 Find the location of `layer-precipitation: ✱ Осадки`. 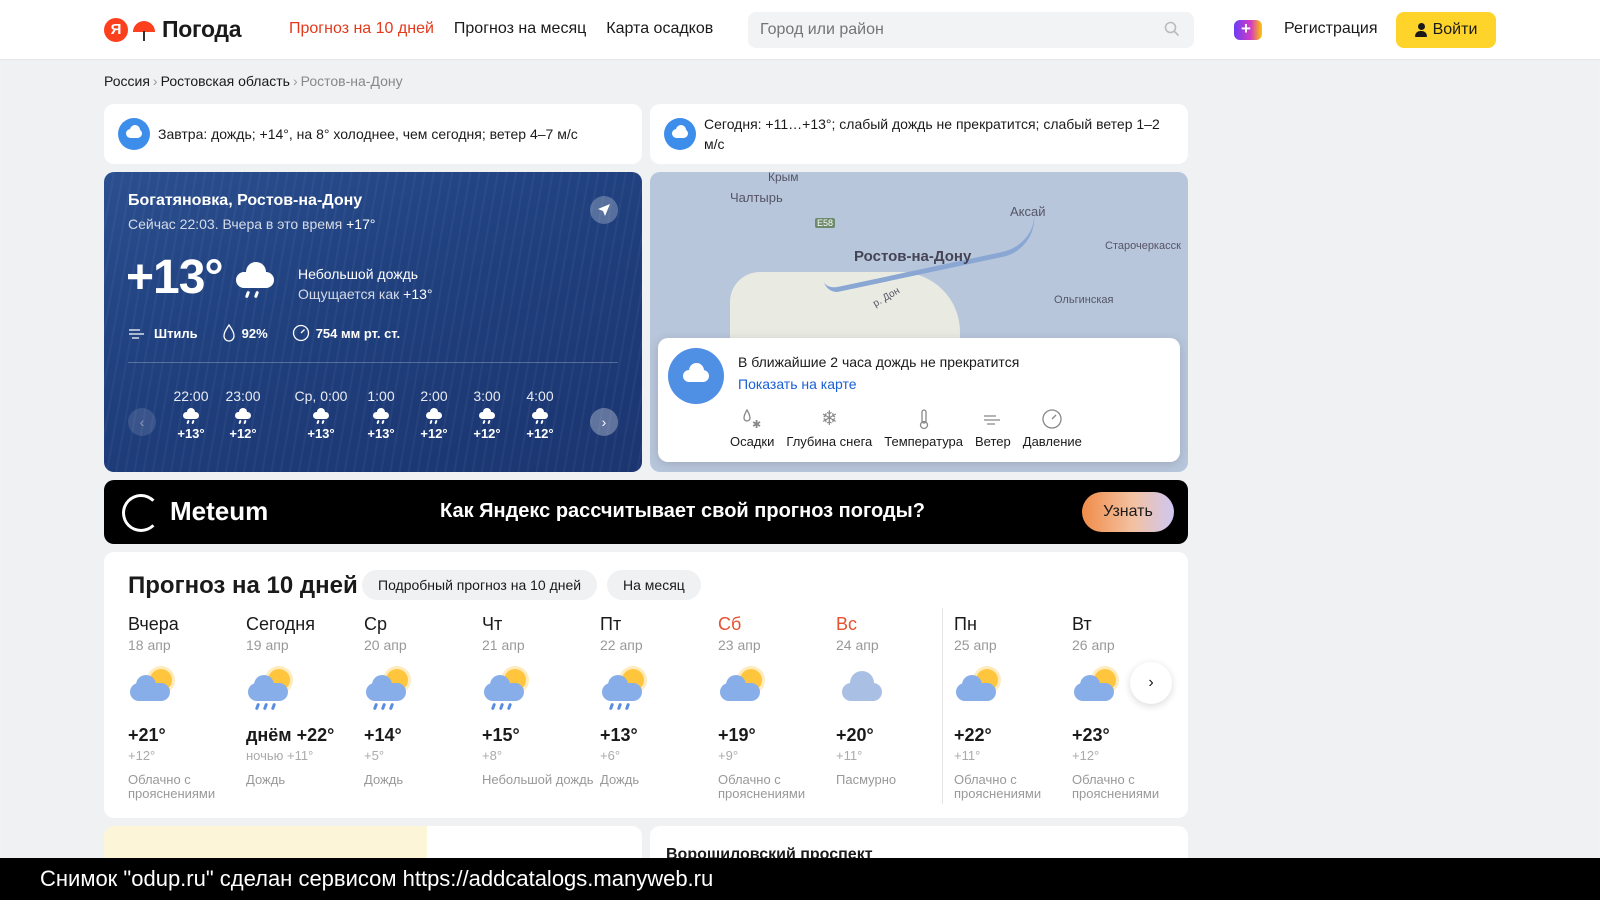

layer-precipitation: ✱ Осадки is located at coordinates (752, 428).